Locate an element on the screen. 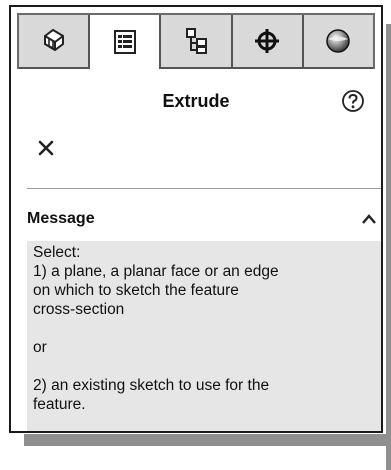 This screenshot has height=470, width=391. display-manager-icon is located at coordinates (338, 41).